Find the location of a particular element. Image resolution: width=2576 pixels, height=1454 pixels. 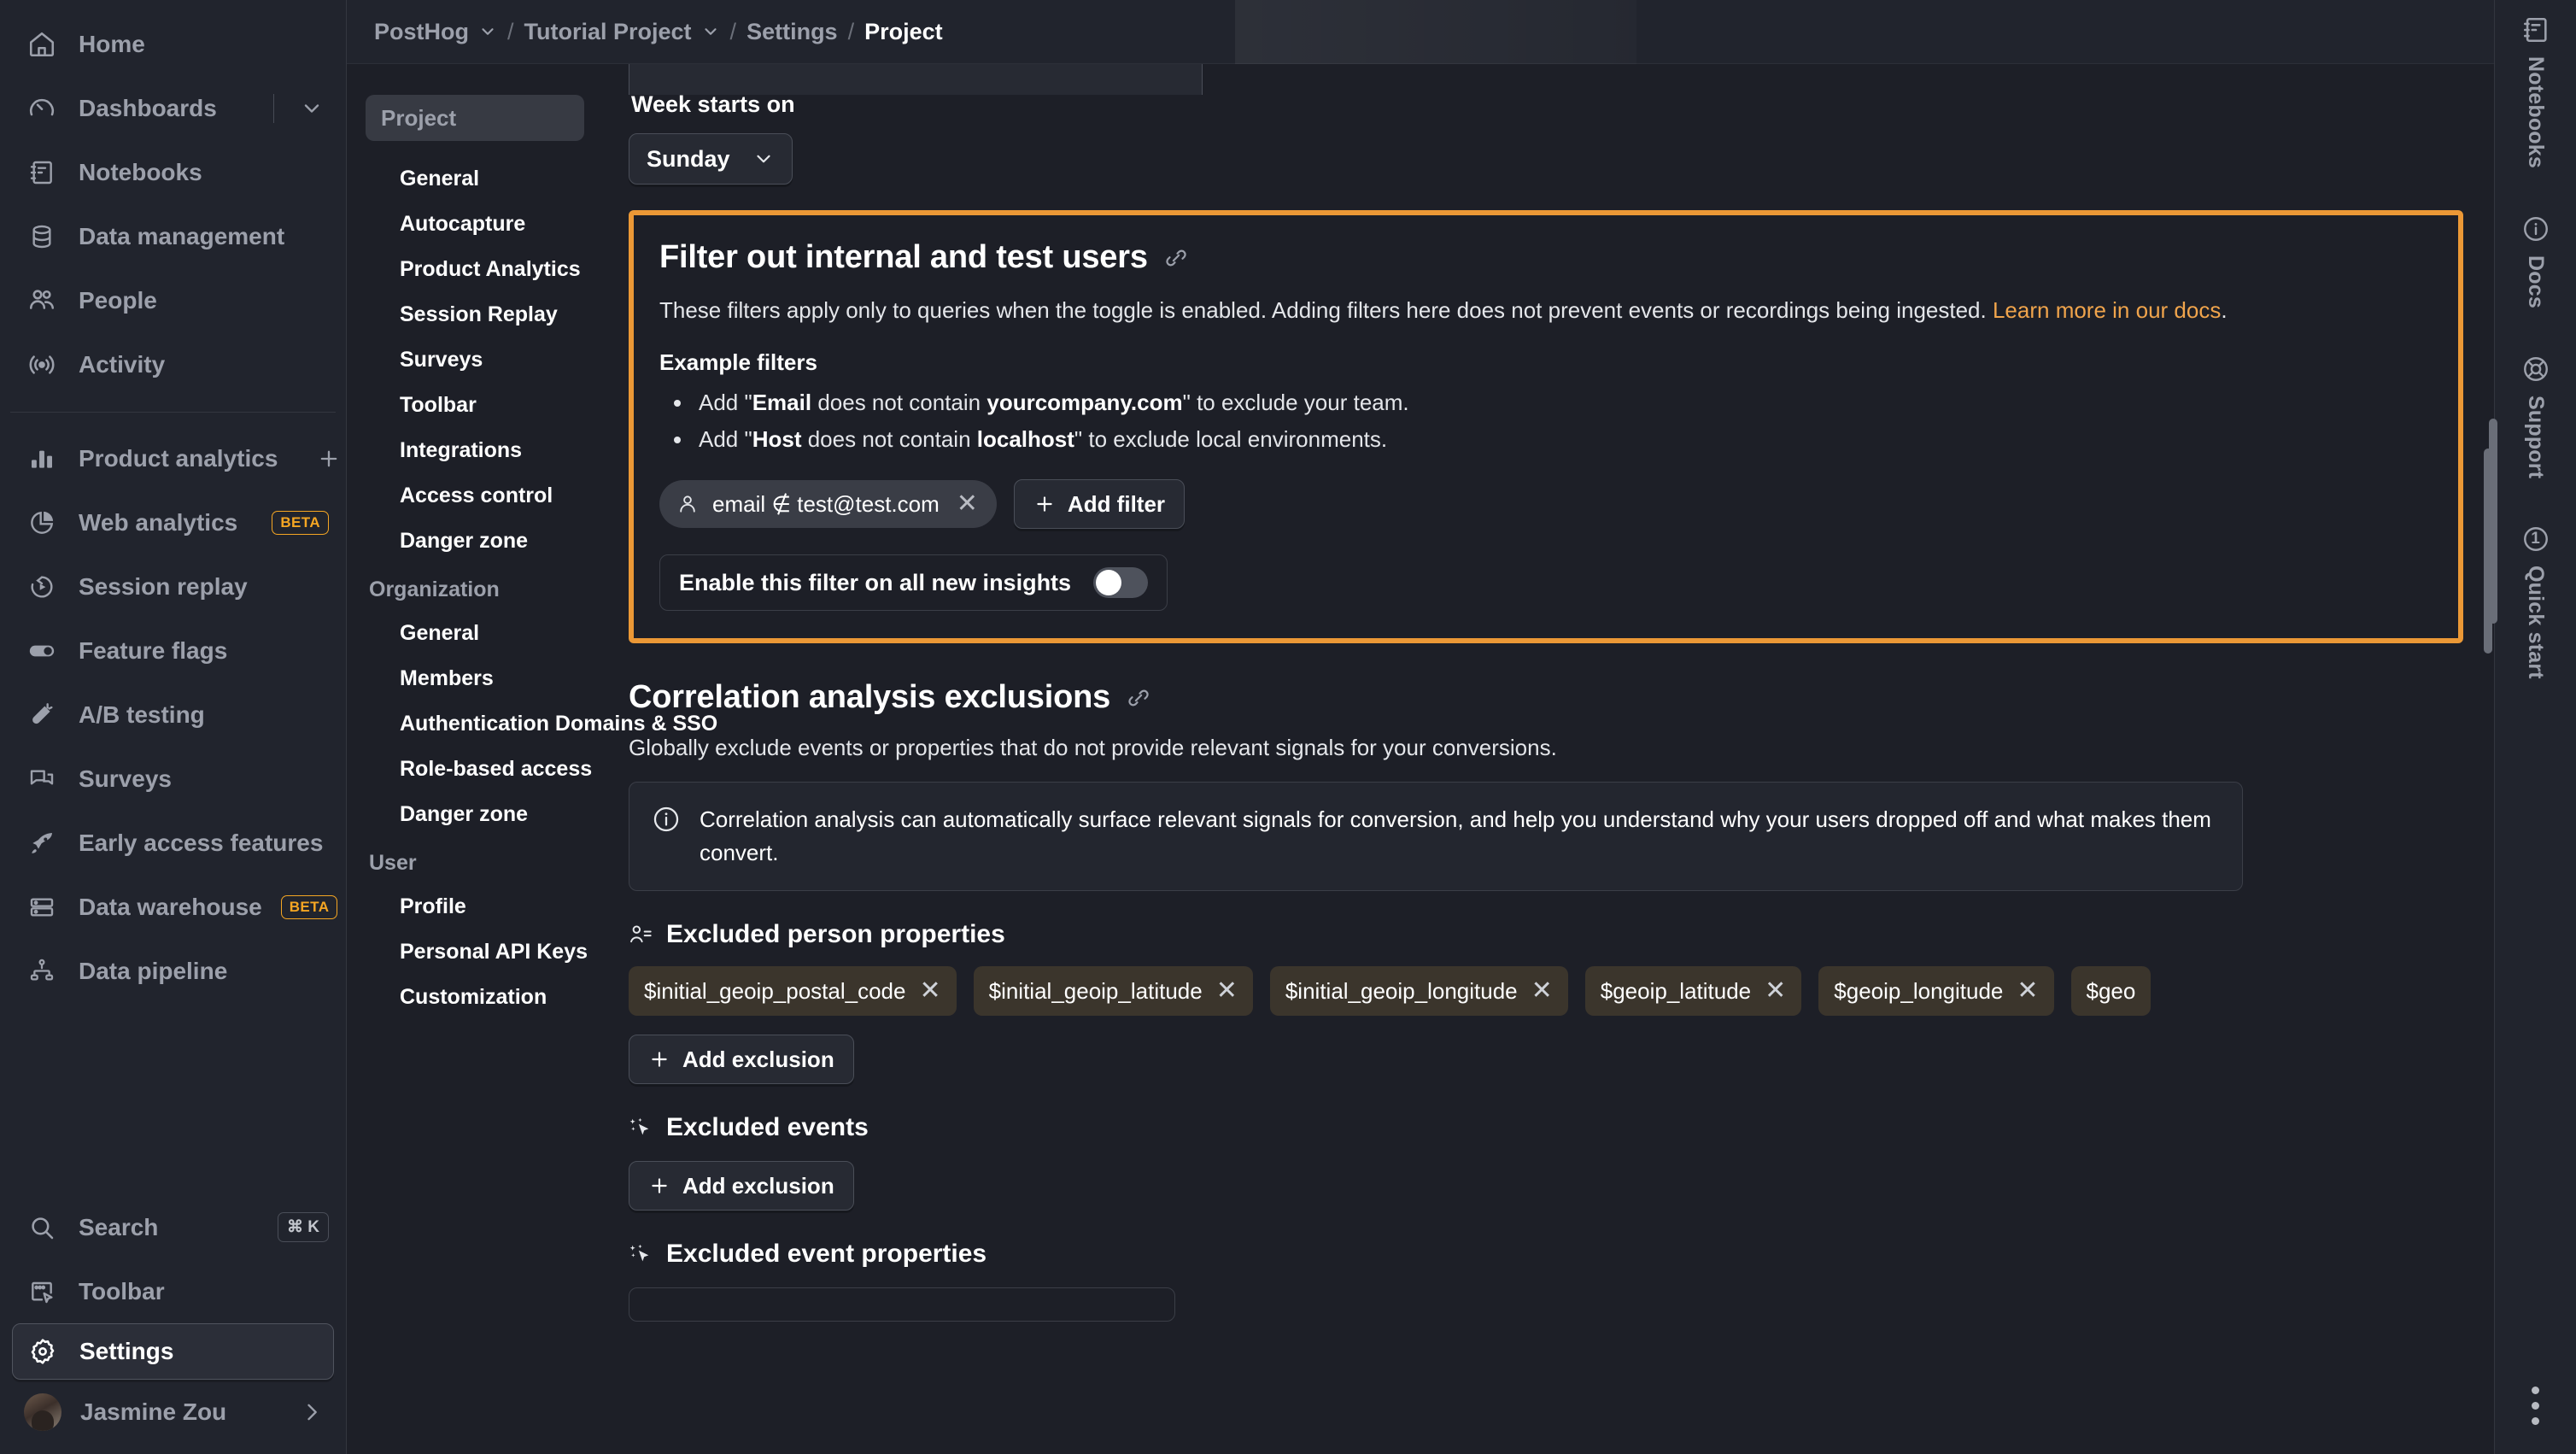

add-exclusion-label: Add exclusion is located at coordinates (758, 1059).